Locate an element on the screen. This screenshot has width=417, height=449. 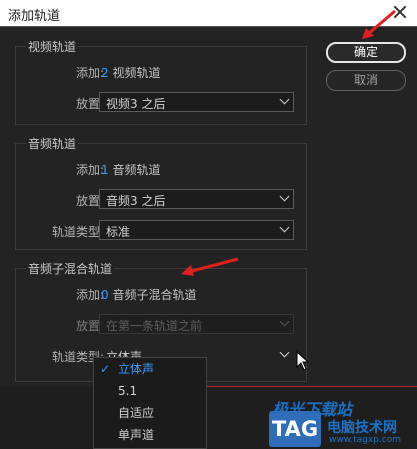
watermark-url: www.tagxp.com is located at coordinates (365, 440).